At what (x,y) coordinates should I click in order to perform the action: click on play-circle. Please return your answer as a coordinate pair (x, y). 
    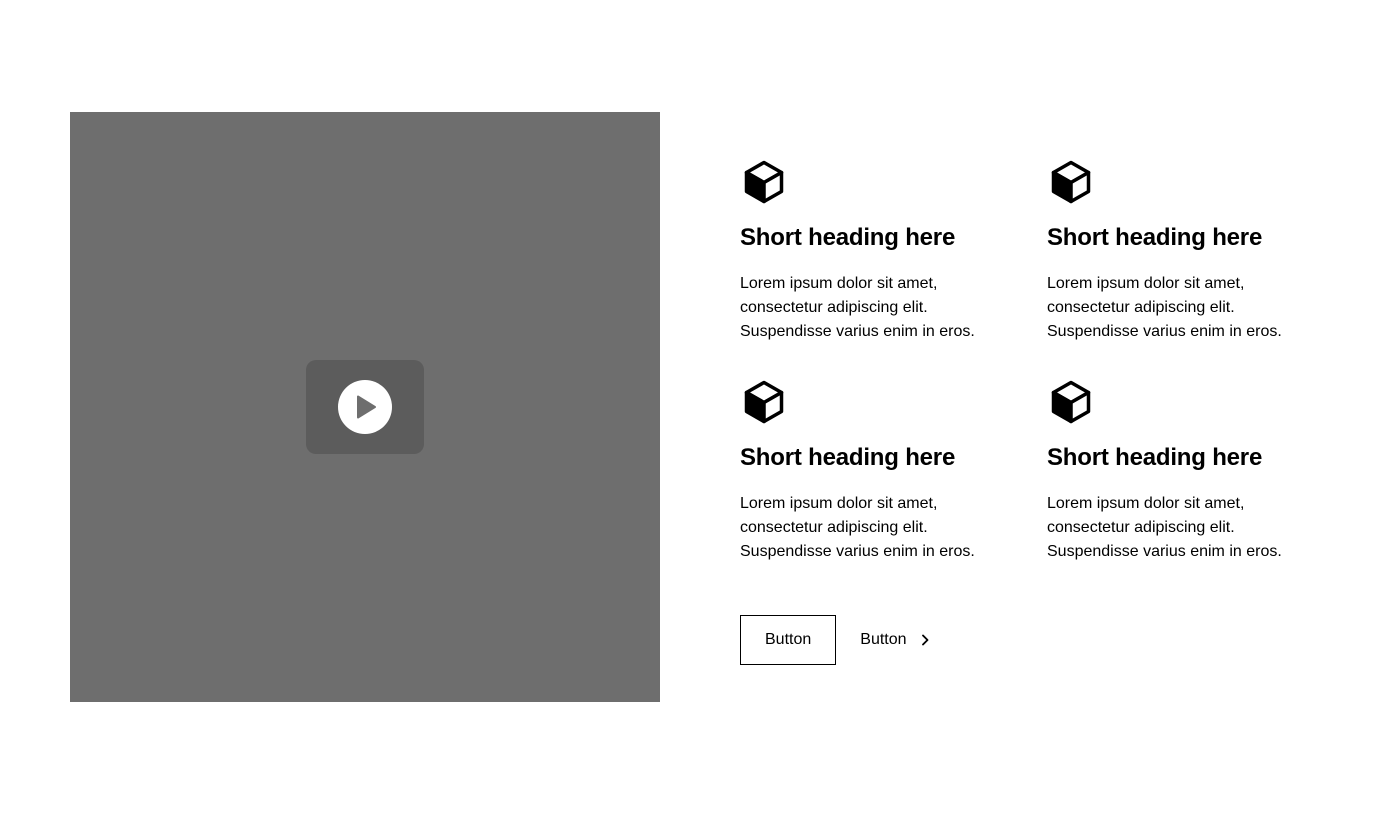
    Looking at the image, I should click on (365, 407).